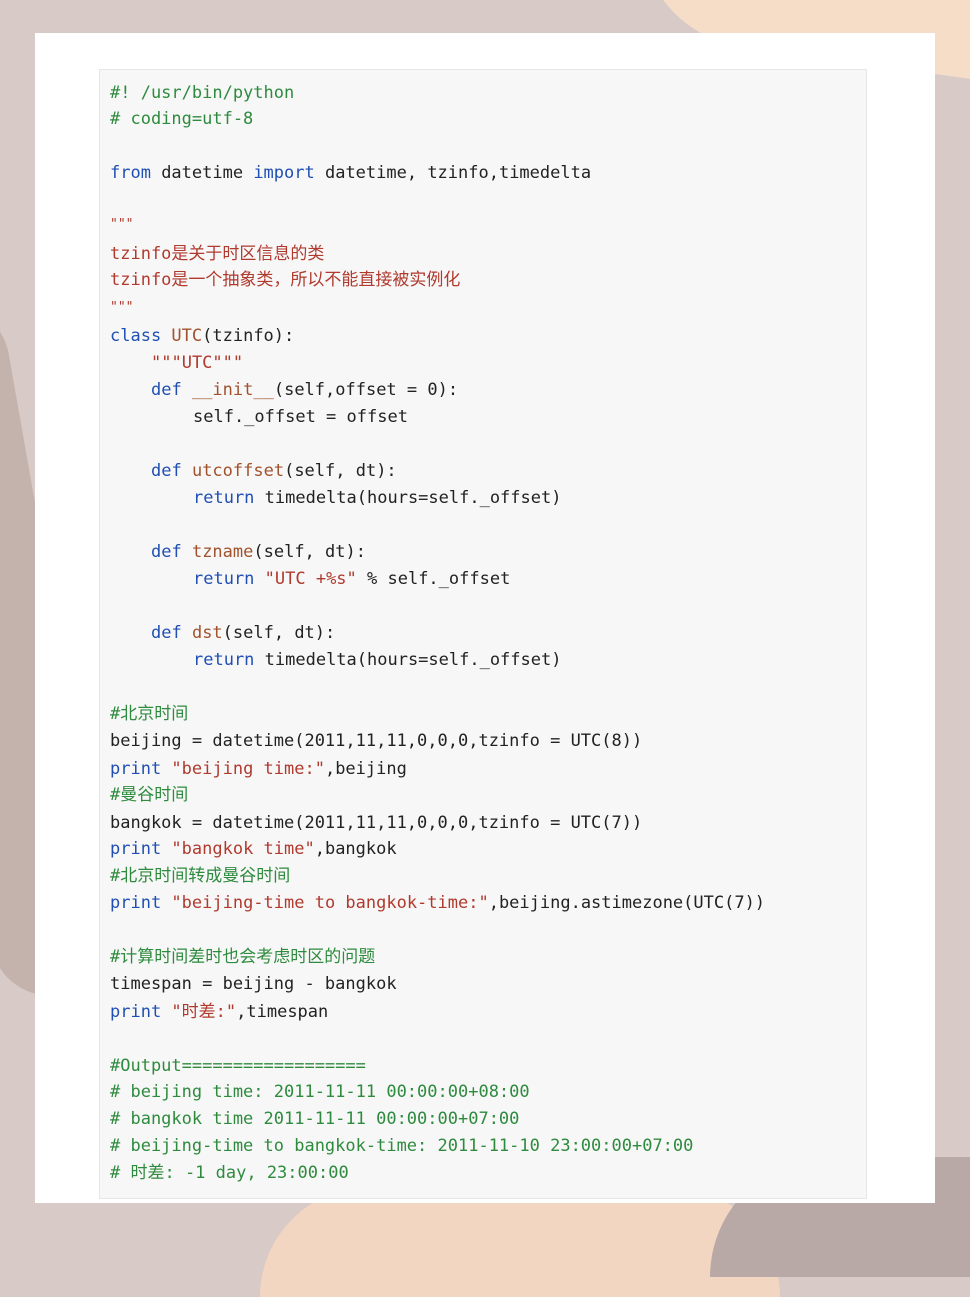  I want to click on code-line-def-init: def __init__(self,offset = 0):, so click(304, 390).